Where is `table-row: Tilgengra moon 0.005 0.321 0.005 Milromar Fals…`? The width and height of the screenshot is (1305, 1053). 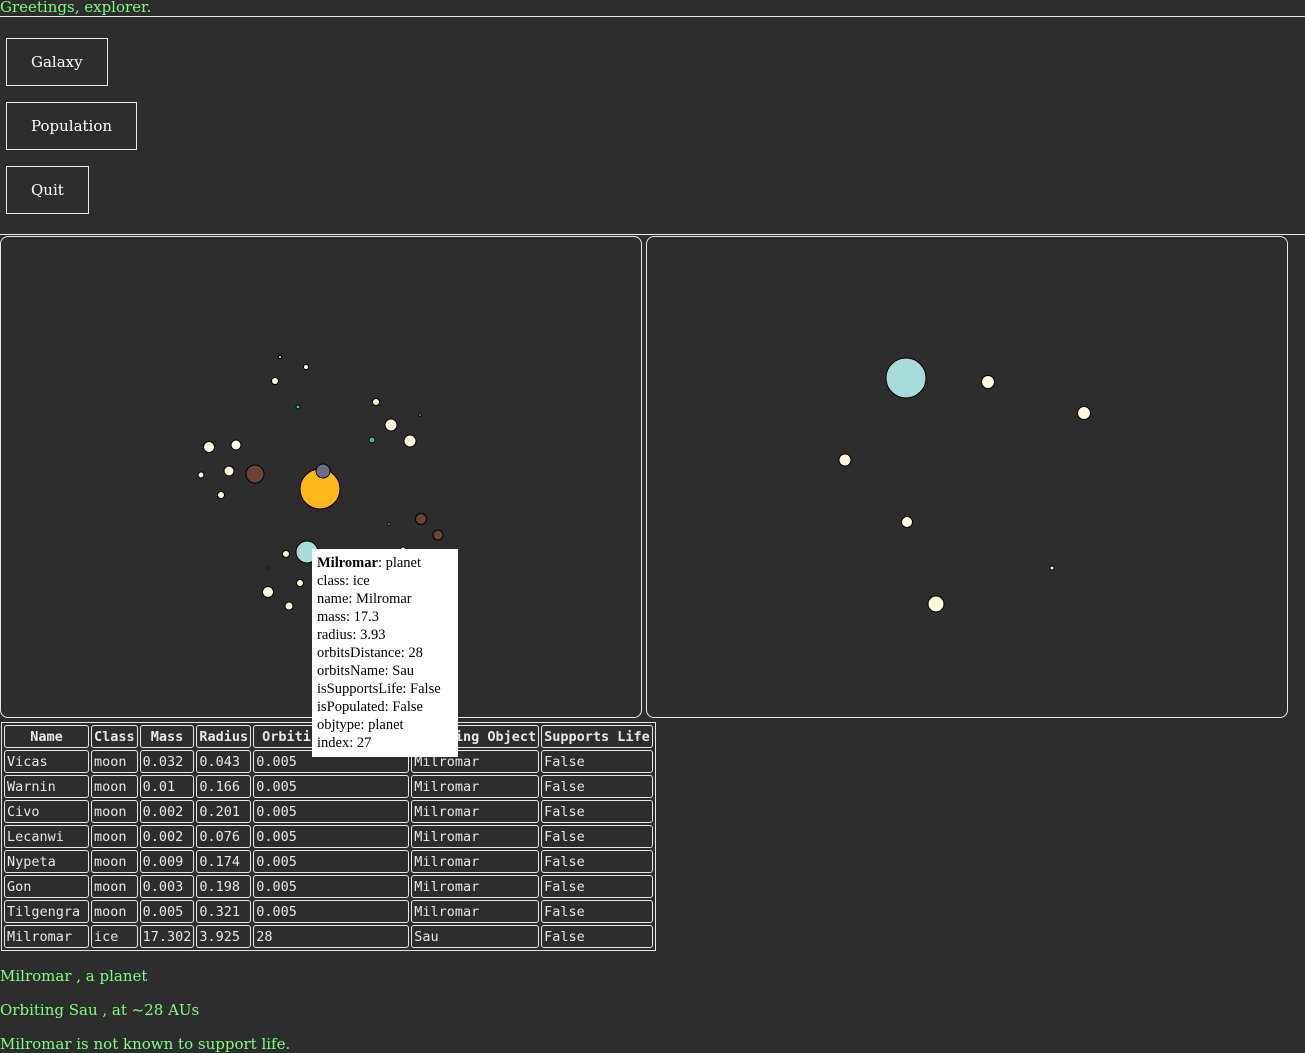
table-row: Tilgengra moon 0.005 0.321 0.005 Milromar Fals… is located at coordinates (328, 911).